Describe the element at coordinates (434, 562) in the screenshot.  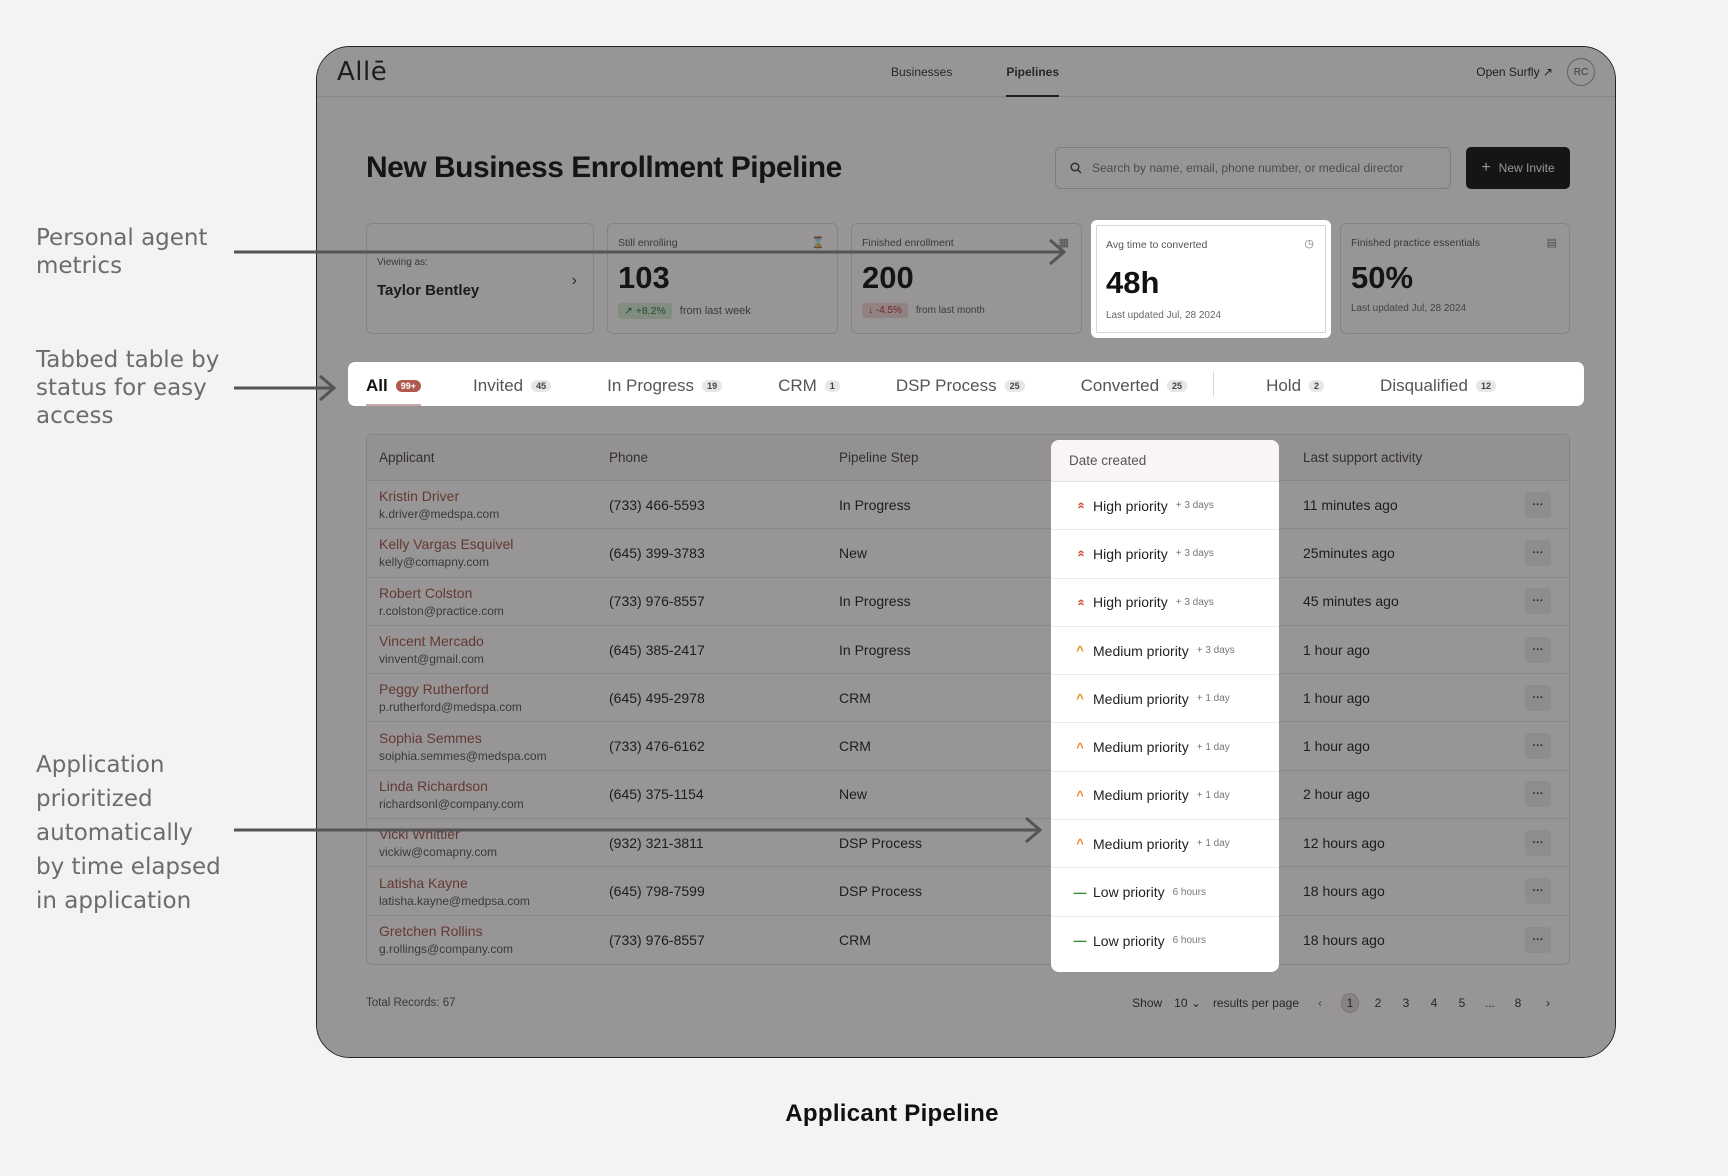
I see `applicant-email: kelly@comapny.com` at that location.